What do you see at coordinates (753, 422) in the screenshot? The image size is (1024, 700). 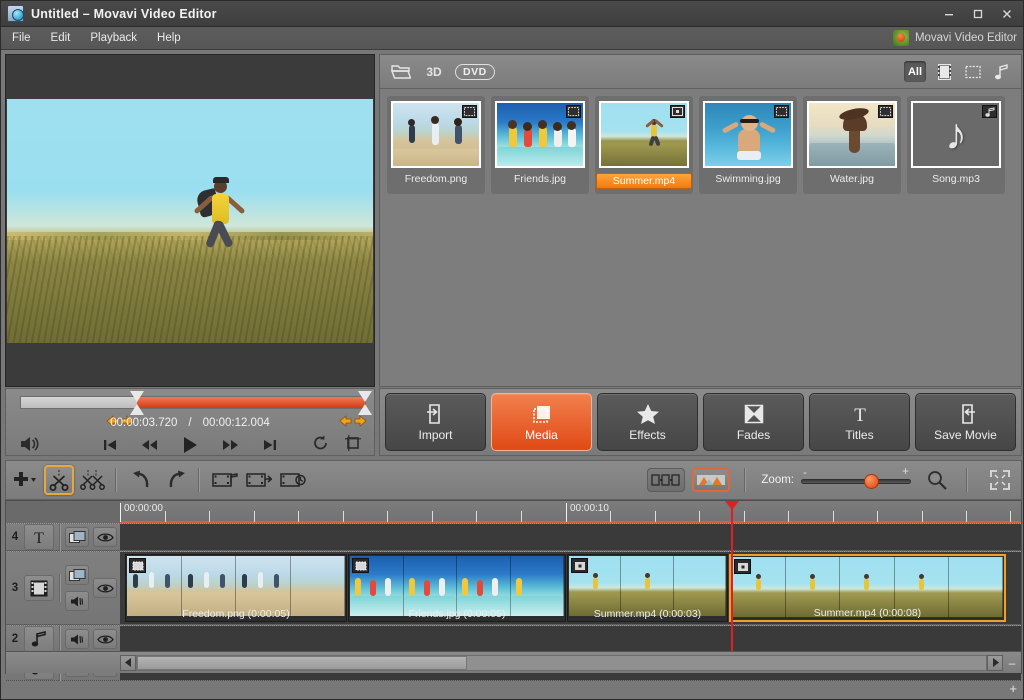 I see `mode-fades: Fades` at bounding box center [753, 422].